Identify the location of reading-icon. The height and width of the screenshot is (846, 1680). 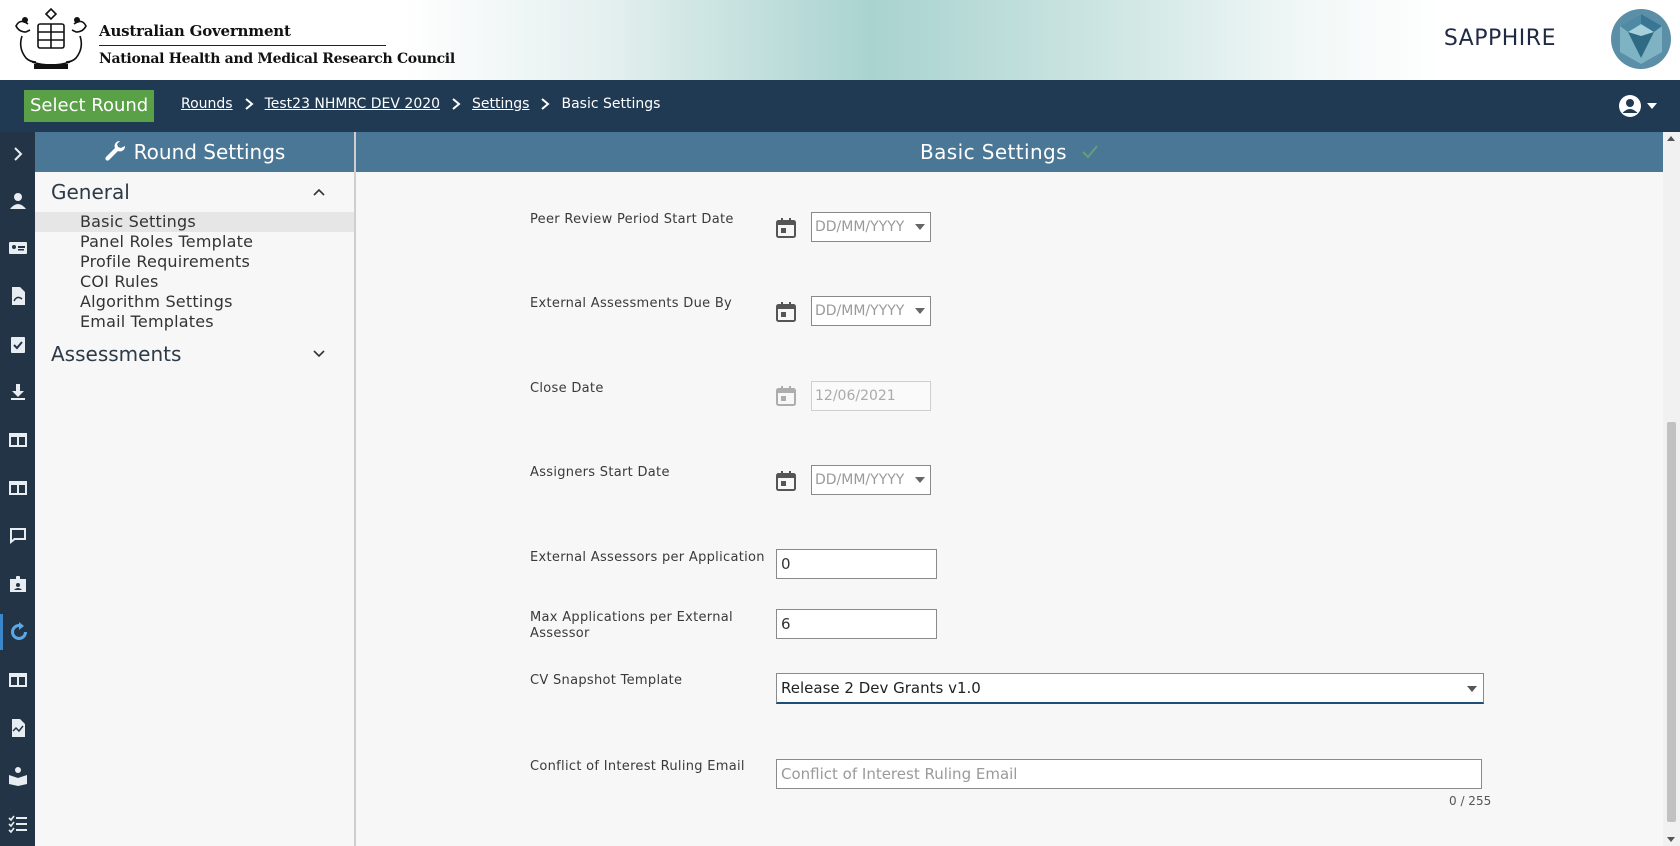
(17, 776).